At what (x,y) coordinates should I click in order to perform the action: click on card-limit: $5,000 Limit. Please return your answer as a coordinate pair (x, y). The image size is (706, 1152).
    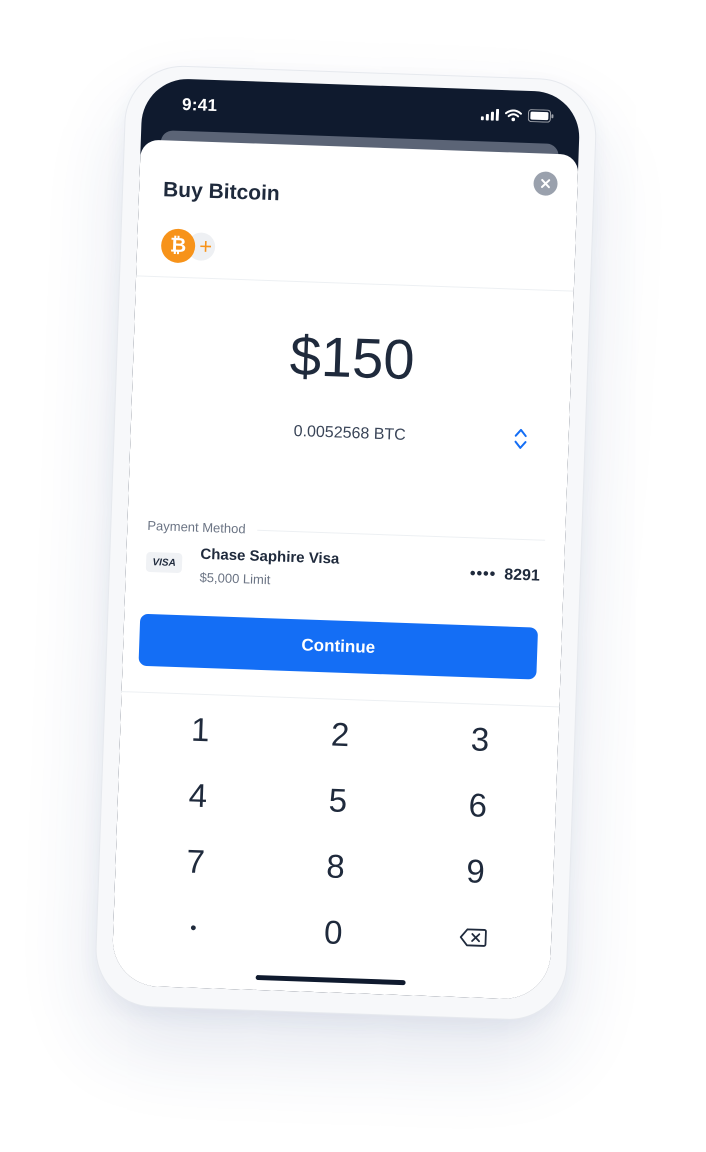
    Looking at the image, I should click on (235, 578).